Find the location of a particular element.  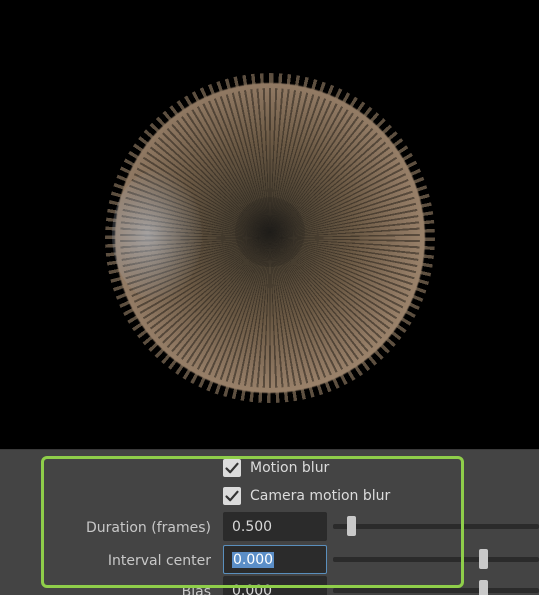

camera-motion-blur-label: Camera motion blur is located at coordinates (320, 496).